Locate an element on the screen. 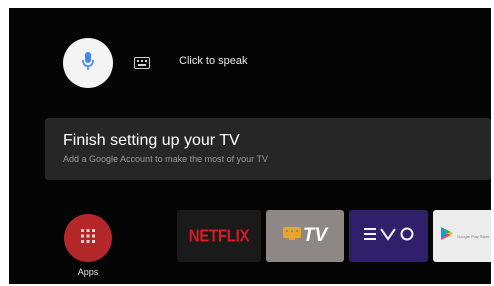 The height and width of the screenshot is (286, 494). evo-logo is located at coordinates (389, 236).